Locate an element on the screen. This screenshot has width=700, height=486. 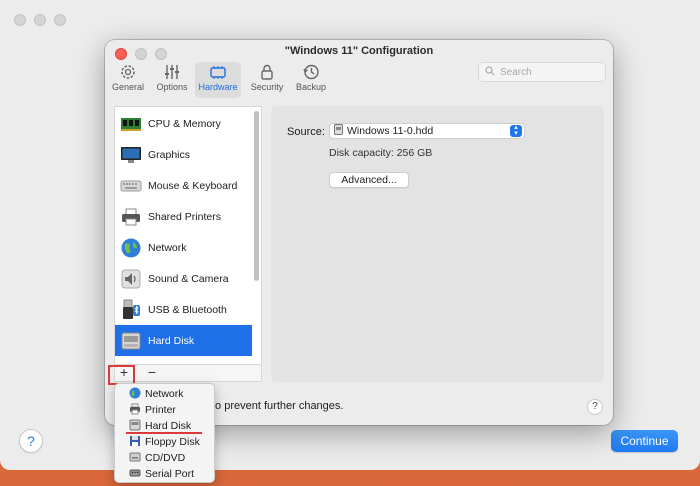
hard-disk-underline-annotation is located at coordinates (164, 433).